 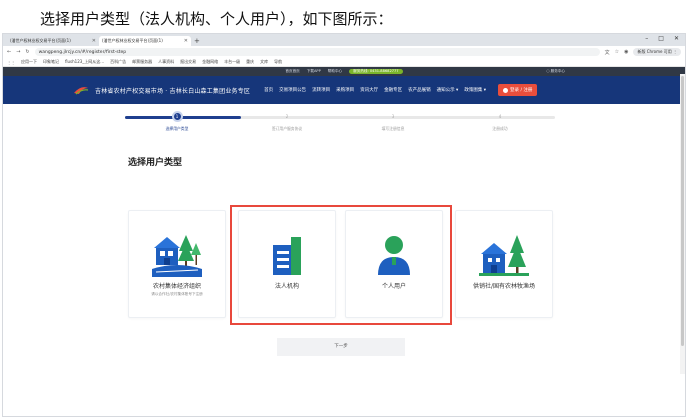 I want to click on card-title: 农村集体经济组织, so click(x=176, y=286).